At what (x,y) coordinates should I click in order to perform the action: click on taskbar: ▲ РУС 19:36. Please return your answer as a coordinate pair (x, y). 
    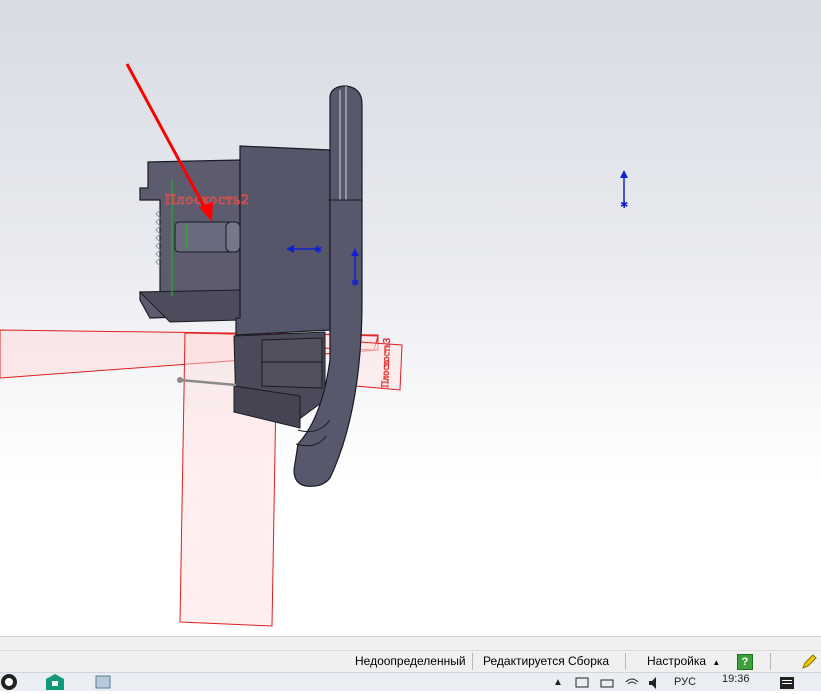
    Looking at the image, I should click on (410, 681).